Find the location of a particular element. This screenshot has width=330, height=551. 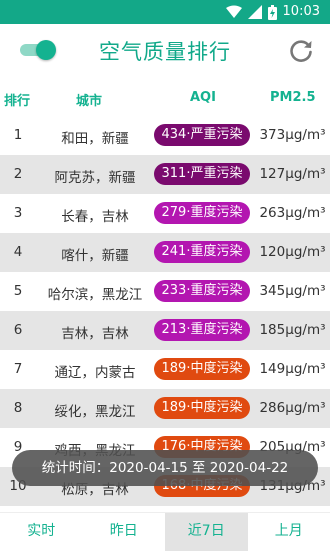

aqi-badge: 279·重度污染 is located at coordinates (202, 213).